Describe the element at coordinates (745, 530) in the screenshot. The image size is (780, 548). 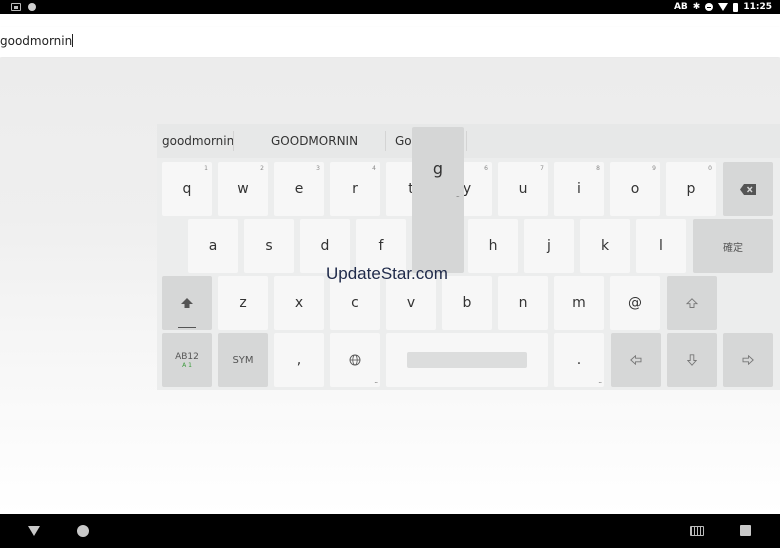
I see `recent-apps-icon` at that location.